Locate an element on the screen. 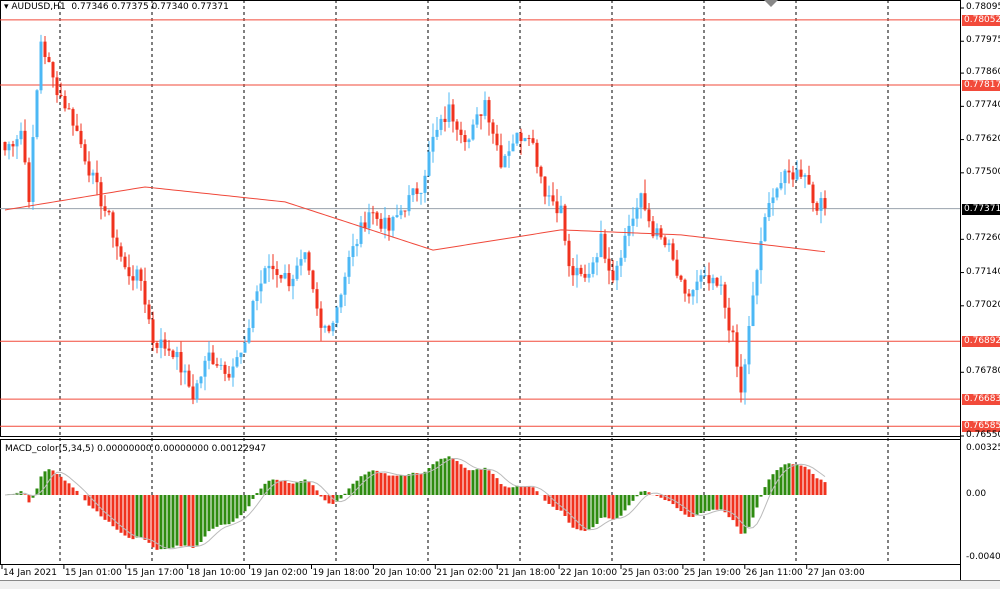  time-axis-label: 20 Jan 10:00 is located at coordinates (402, 573).